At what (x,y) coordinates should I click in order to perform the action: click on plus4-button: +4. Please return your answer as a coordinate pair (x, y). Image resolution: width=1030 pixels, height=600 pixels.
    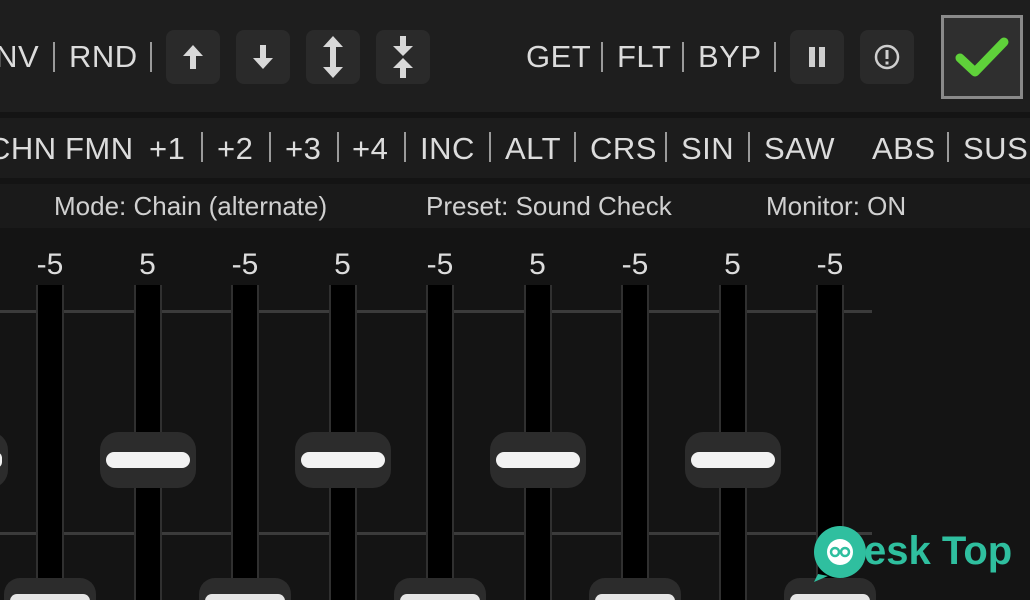
    Looking at the image, I should click on (370, 149).